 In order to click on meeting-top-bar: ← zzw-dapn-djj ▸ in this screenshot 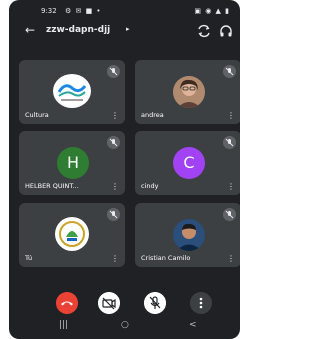, I will do `click(124, 31)`.